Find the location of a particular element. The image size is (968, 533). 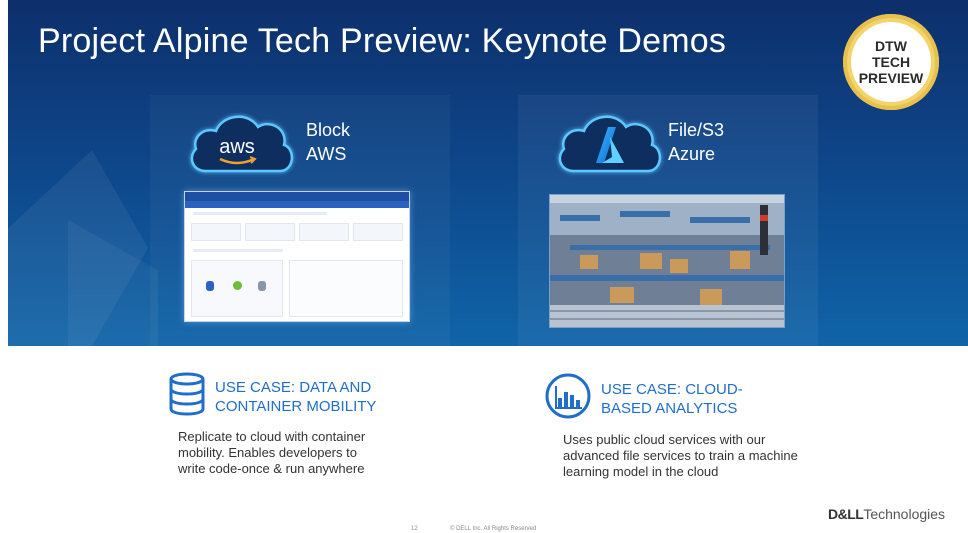

left-body-line: write code-once & run anywhere is located at coordinates (271, 468).